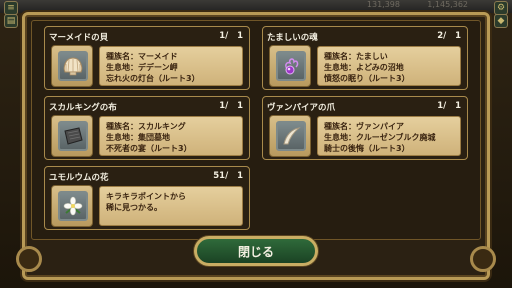 The height and width of the screenshot is (288, 512). I want to click on description-line: 忘れ火の灯台（ルート3）, so click(153, 78).